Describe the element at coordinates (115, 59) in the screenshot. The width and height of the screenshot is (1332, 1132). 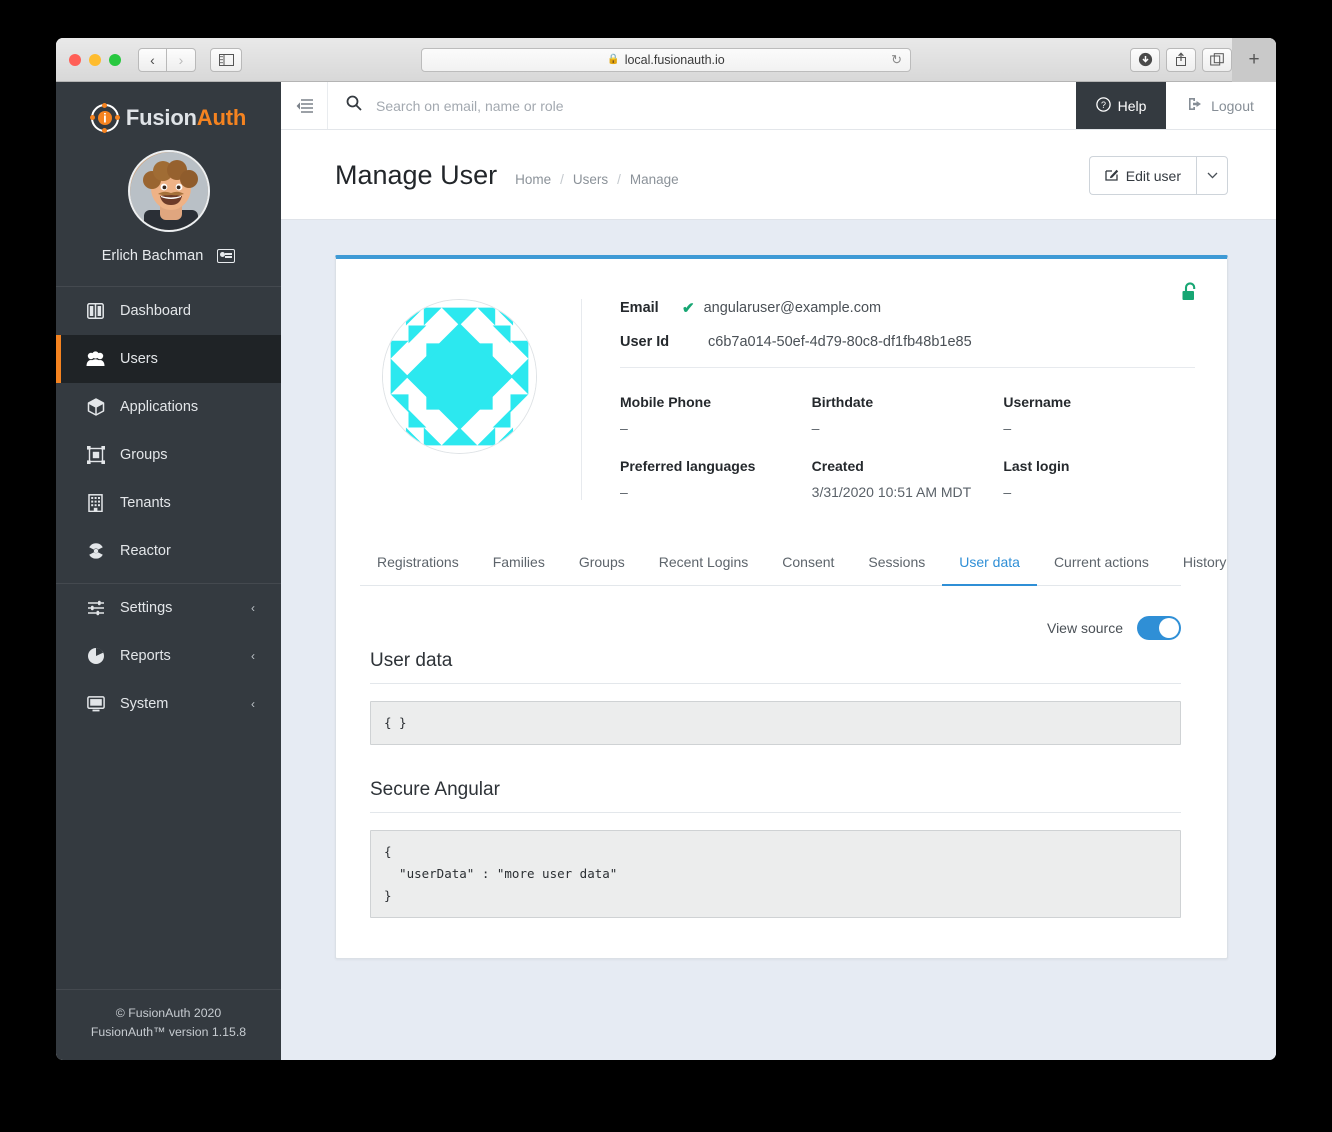
I see `maximize-window-button` at that location.